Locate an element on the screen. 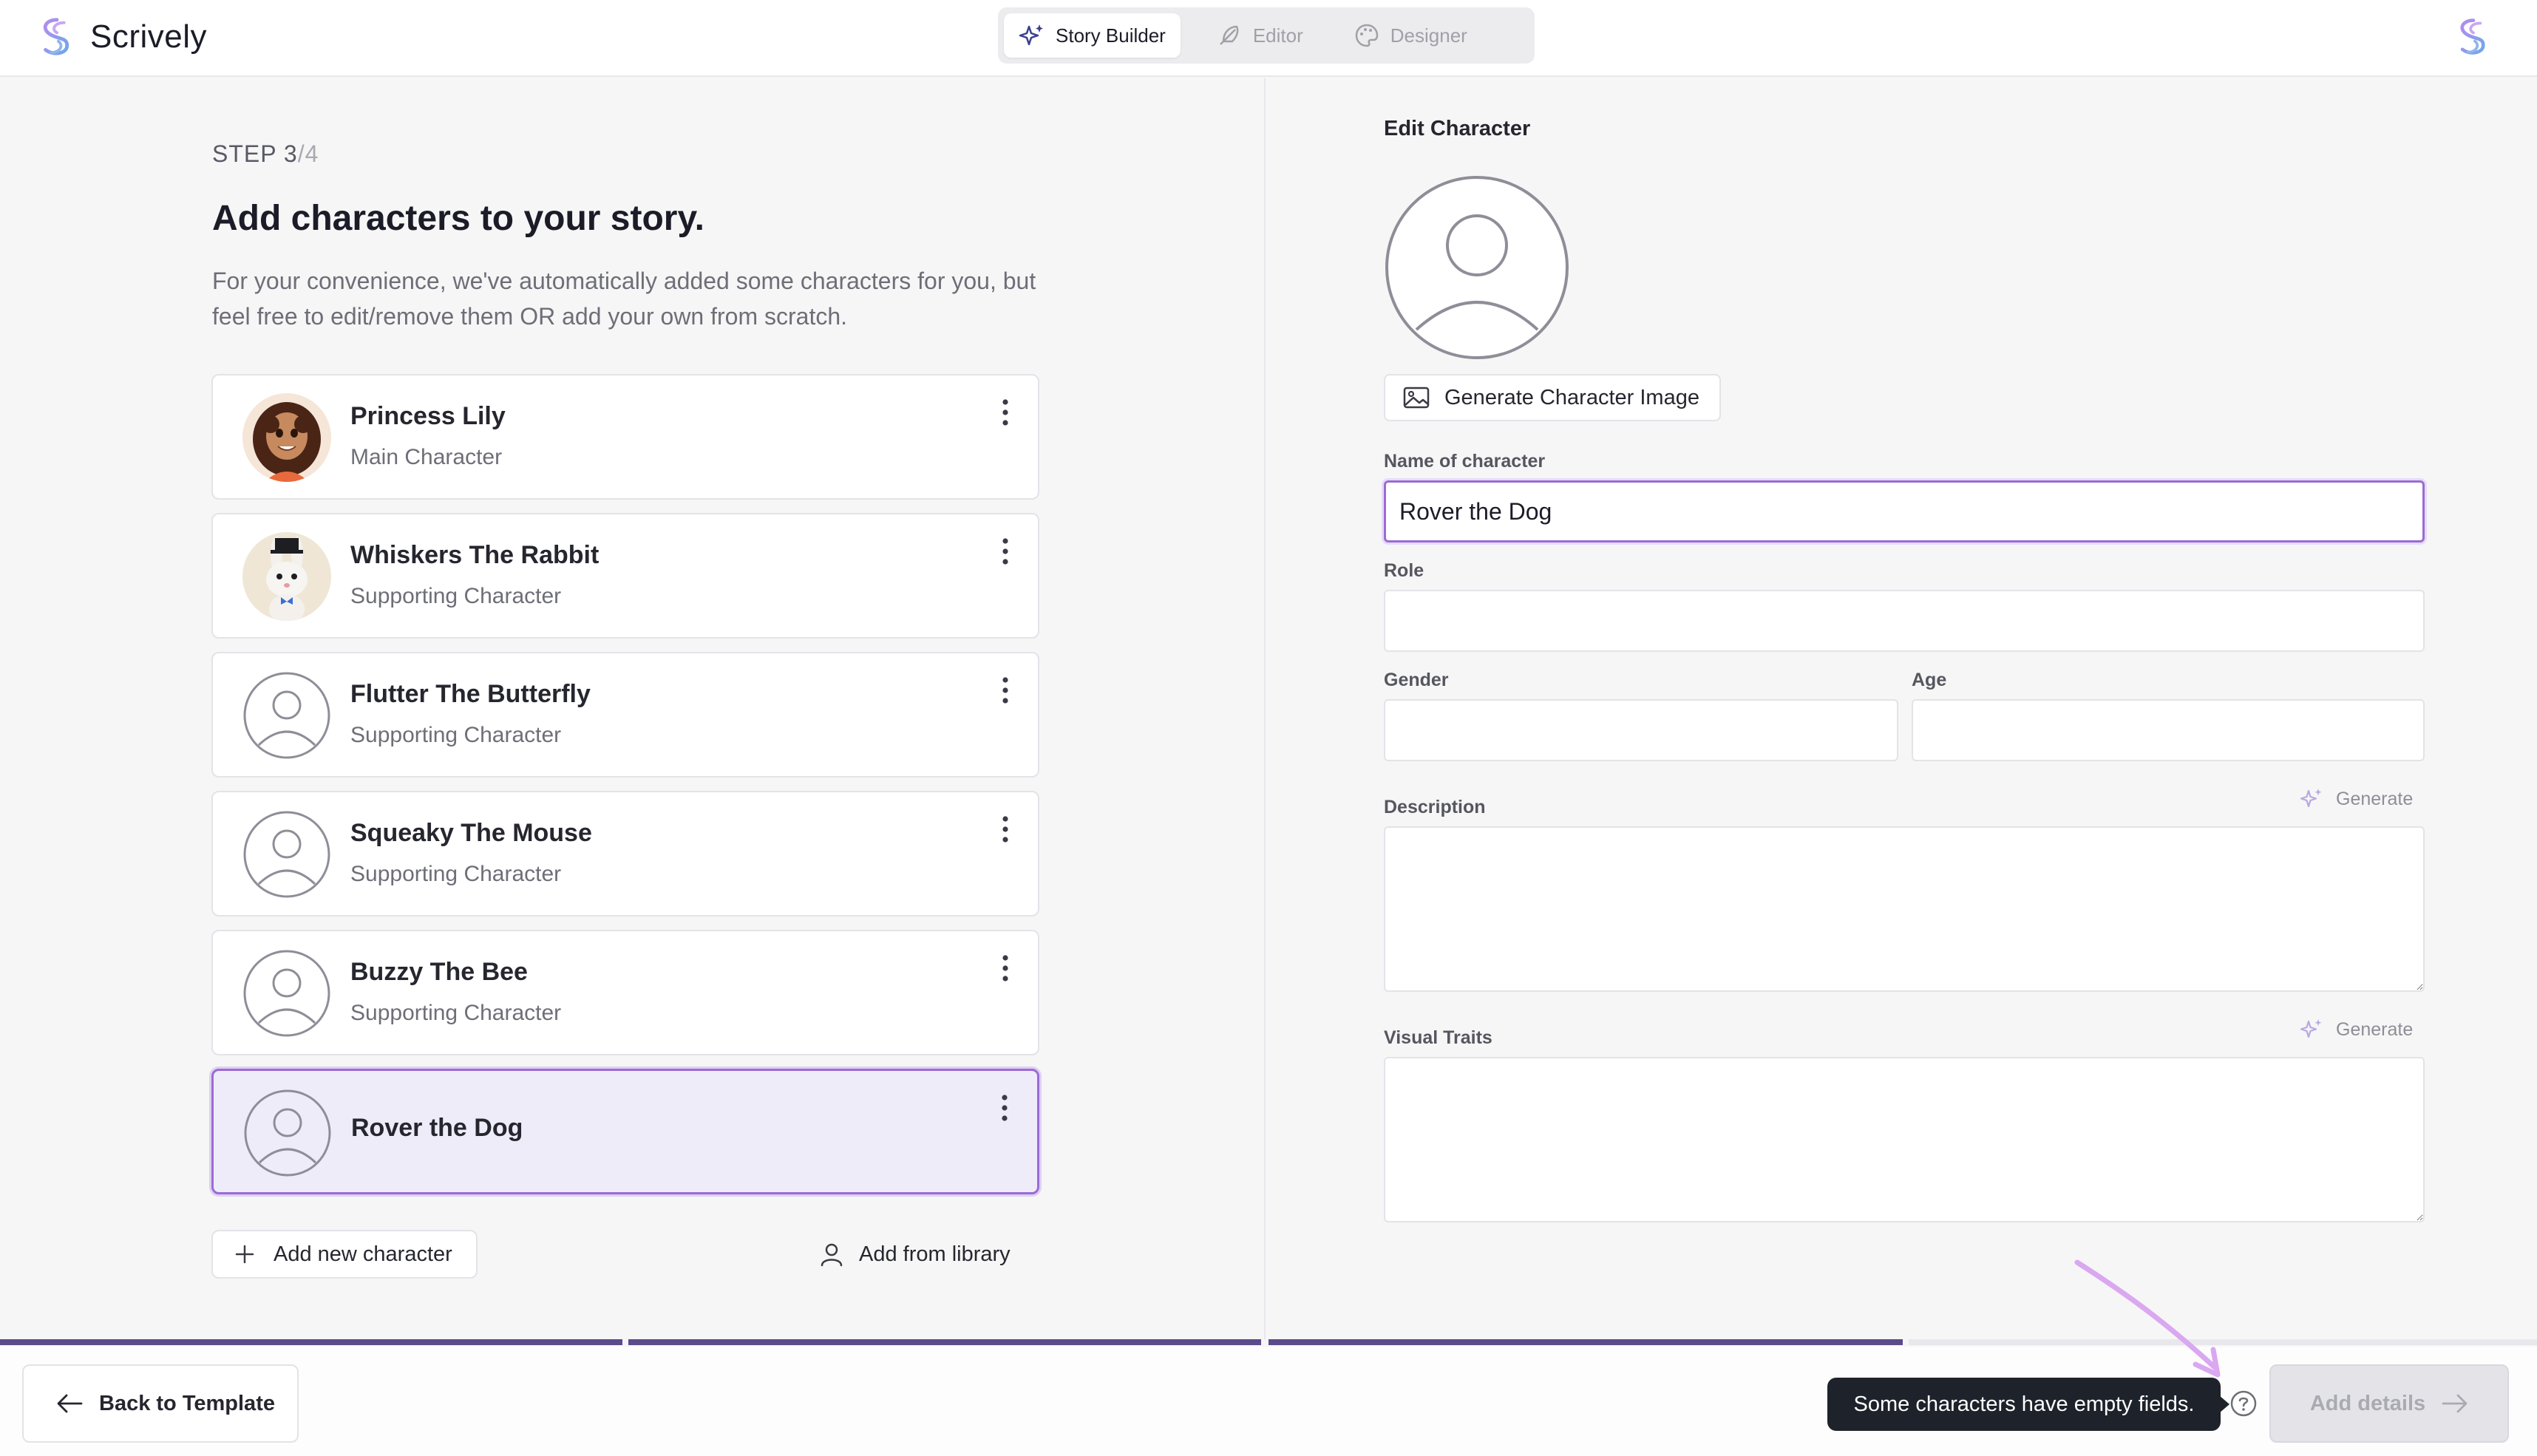  page-title: Add characters to your story. is located at coordinates (458, 218).